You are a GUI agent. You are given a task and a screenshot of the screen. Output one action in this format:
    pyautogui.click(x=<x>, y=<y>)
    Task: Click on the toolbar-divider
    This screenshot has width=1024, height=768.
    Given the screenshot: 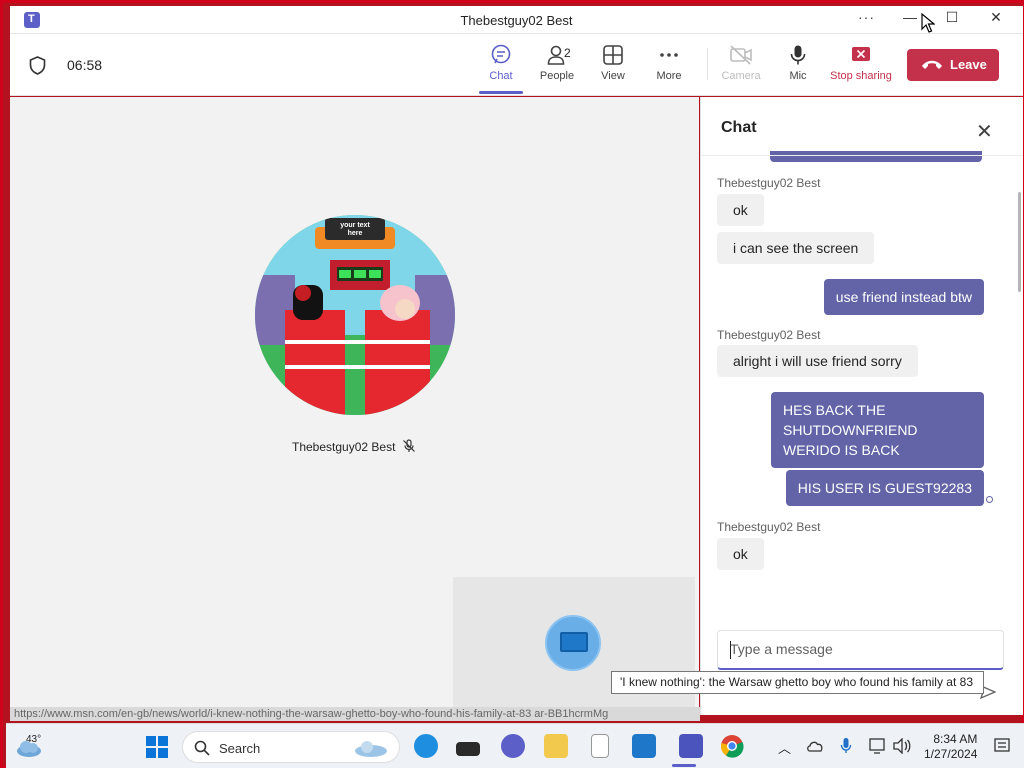 What is the action you would take?
    pyautogui.click(x=707, y=64)
    